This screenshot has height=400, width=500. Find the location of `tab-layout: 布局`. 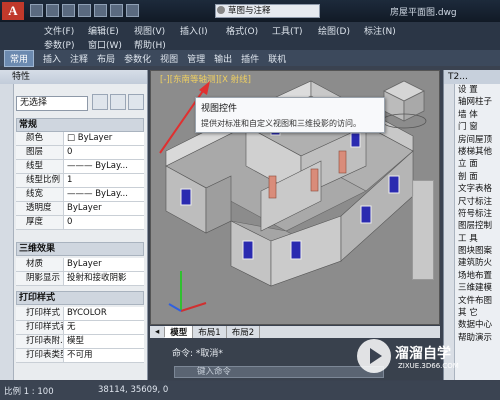

tab-layout: 布局 is located at coordinates (106, 58).